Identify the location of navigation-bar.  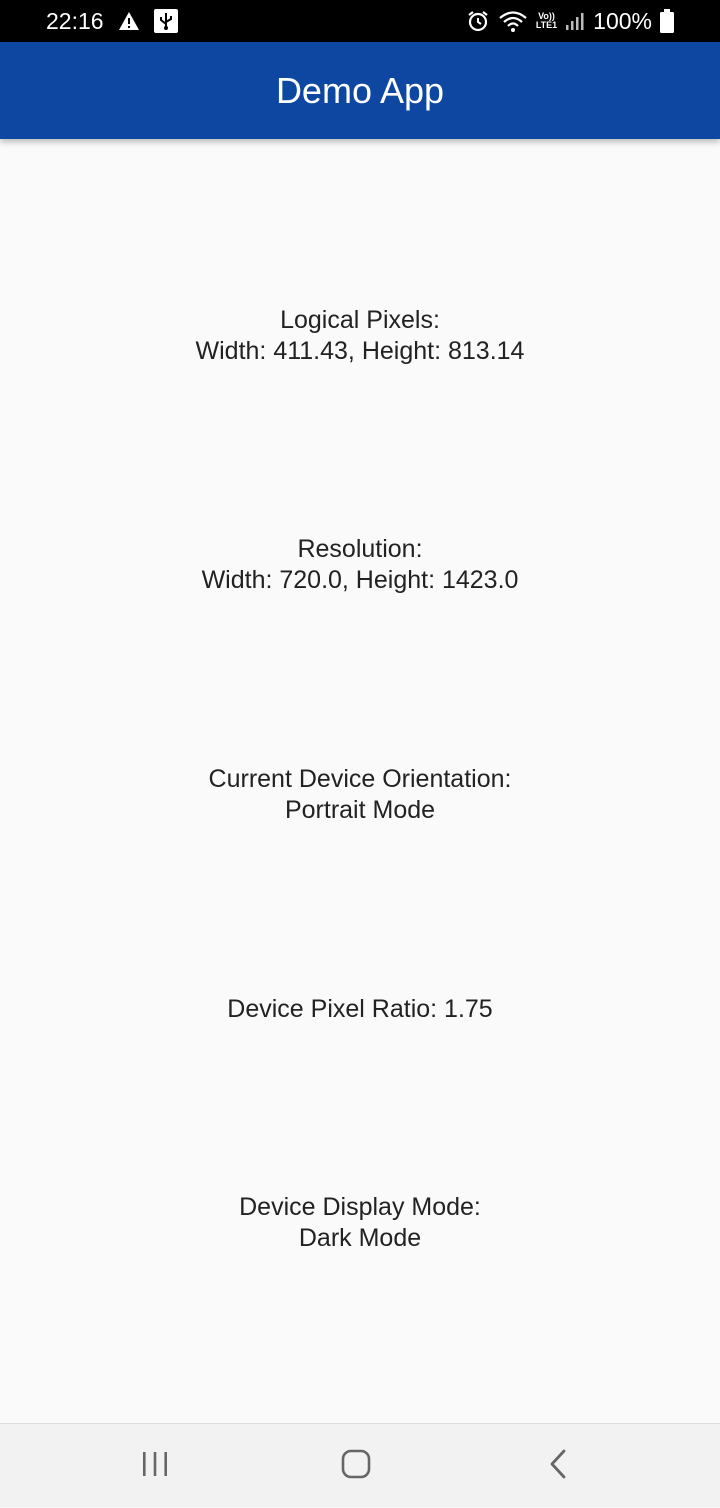
(360, 1465).